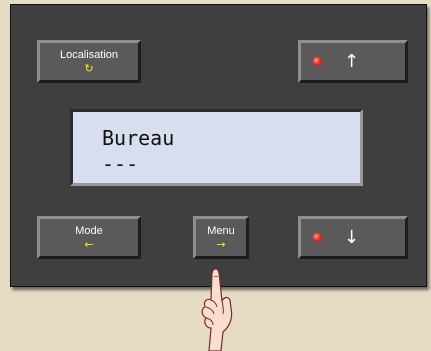 The image size is (431, 351). What do you see at coordinates (89, 244) in the screenshot?
I see `arrow-left-icon: ←` at bounding box center [89, 244].